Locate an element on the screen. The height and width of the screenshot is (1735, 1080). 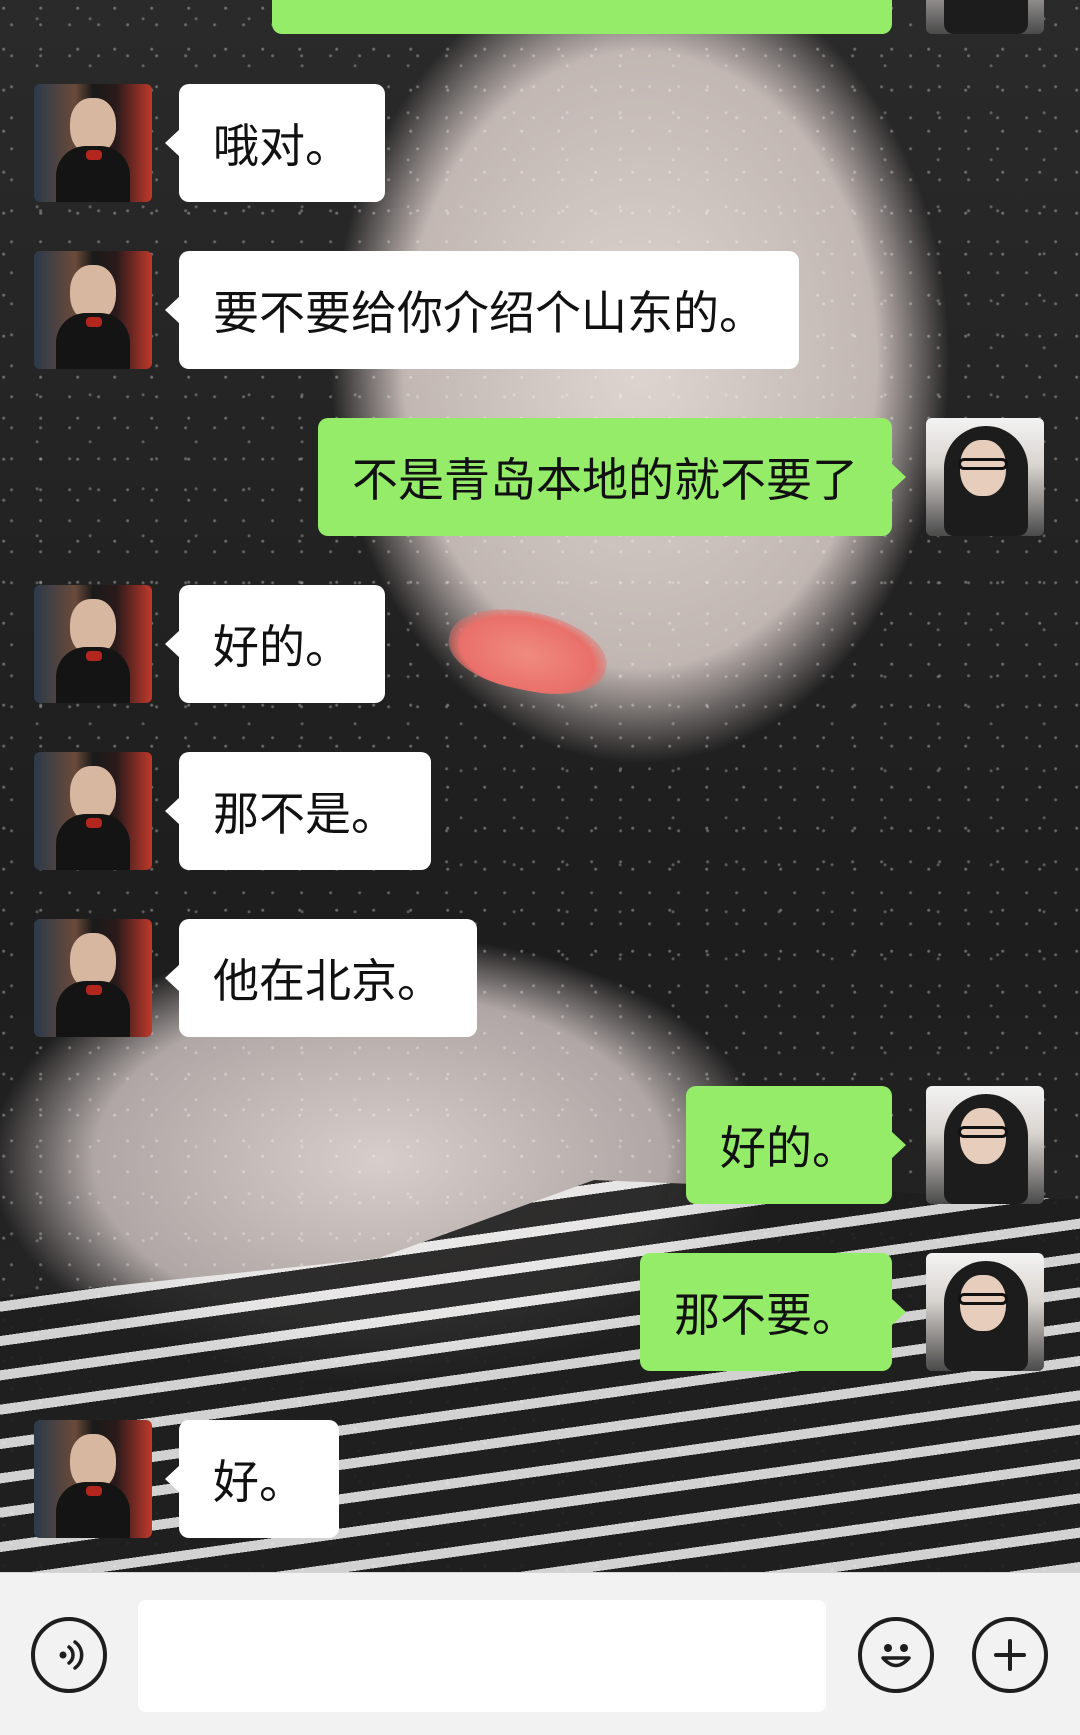
incoming-bubble: 好的。 is located at coordinates (275, 644).